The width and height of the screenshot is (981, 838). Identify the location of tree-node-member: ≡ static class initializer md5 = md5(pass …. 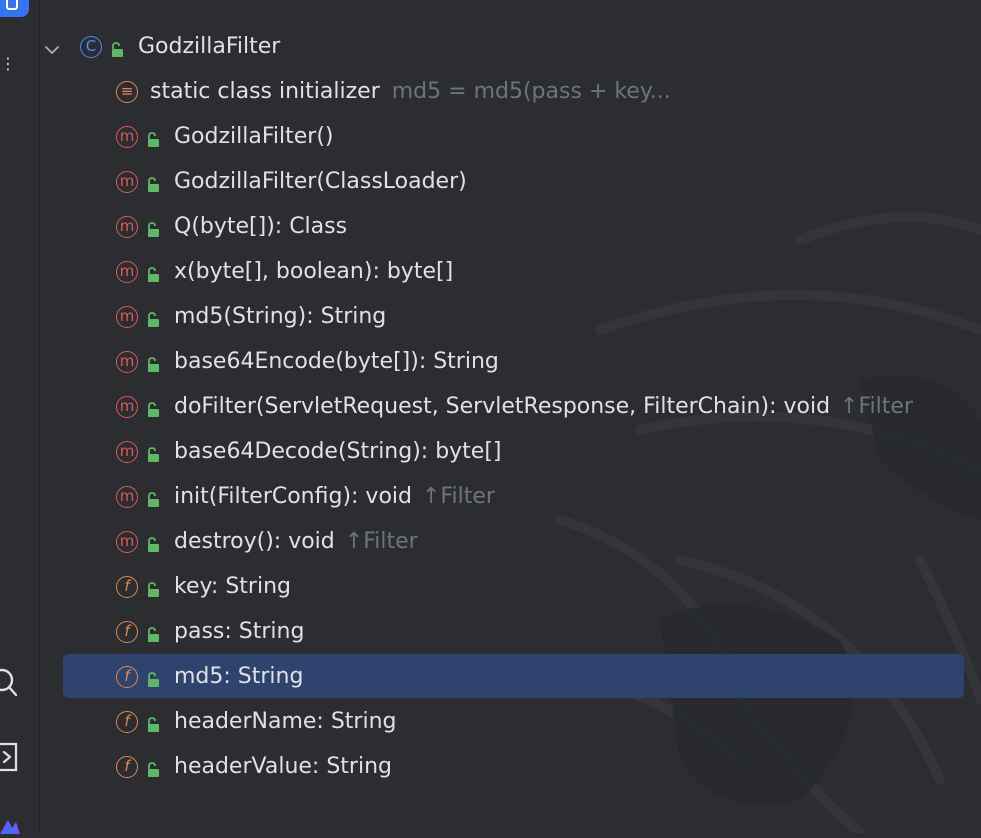
(510, 91).